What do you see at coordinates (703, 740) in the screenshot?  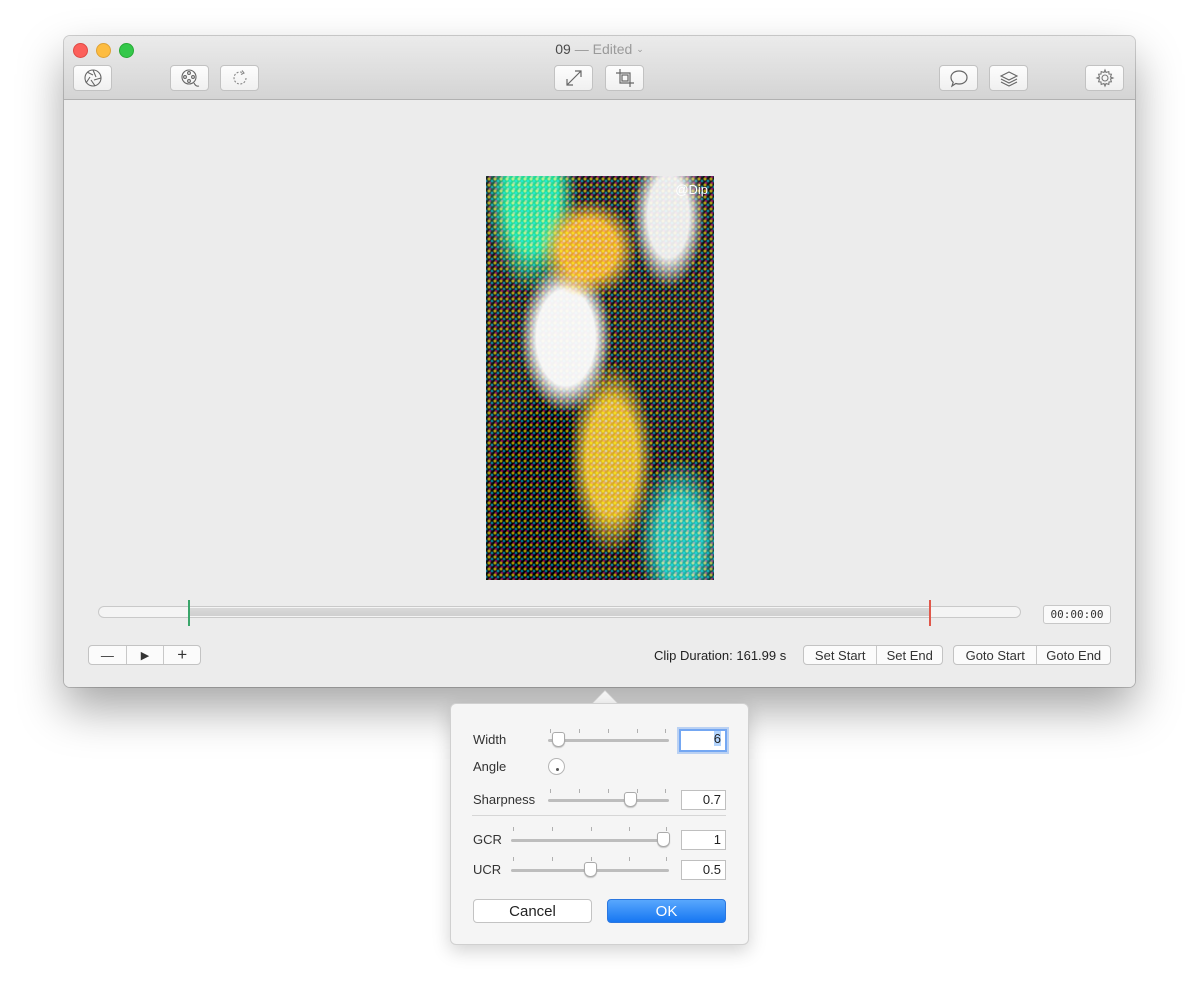 I see `width-field: 6` at bounding box center [703, 740].